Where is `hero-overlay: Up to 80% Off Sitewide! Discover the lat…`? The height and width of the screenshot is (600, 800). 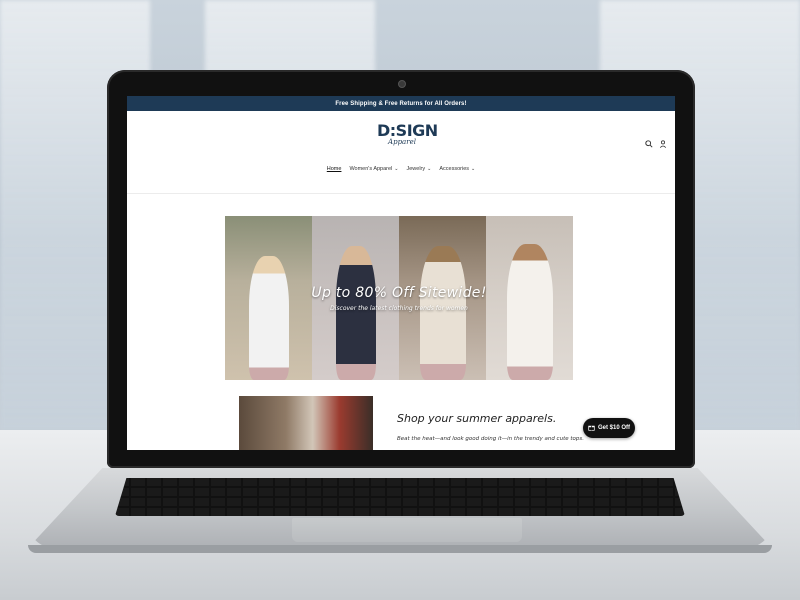
hero-overlay: Up to 80% Off Sitewide! Discover the lat… is located at coordinates (399, 298).